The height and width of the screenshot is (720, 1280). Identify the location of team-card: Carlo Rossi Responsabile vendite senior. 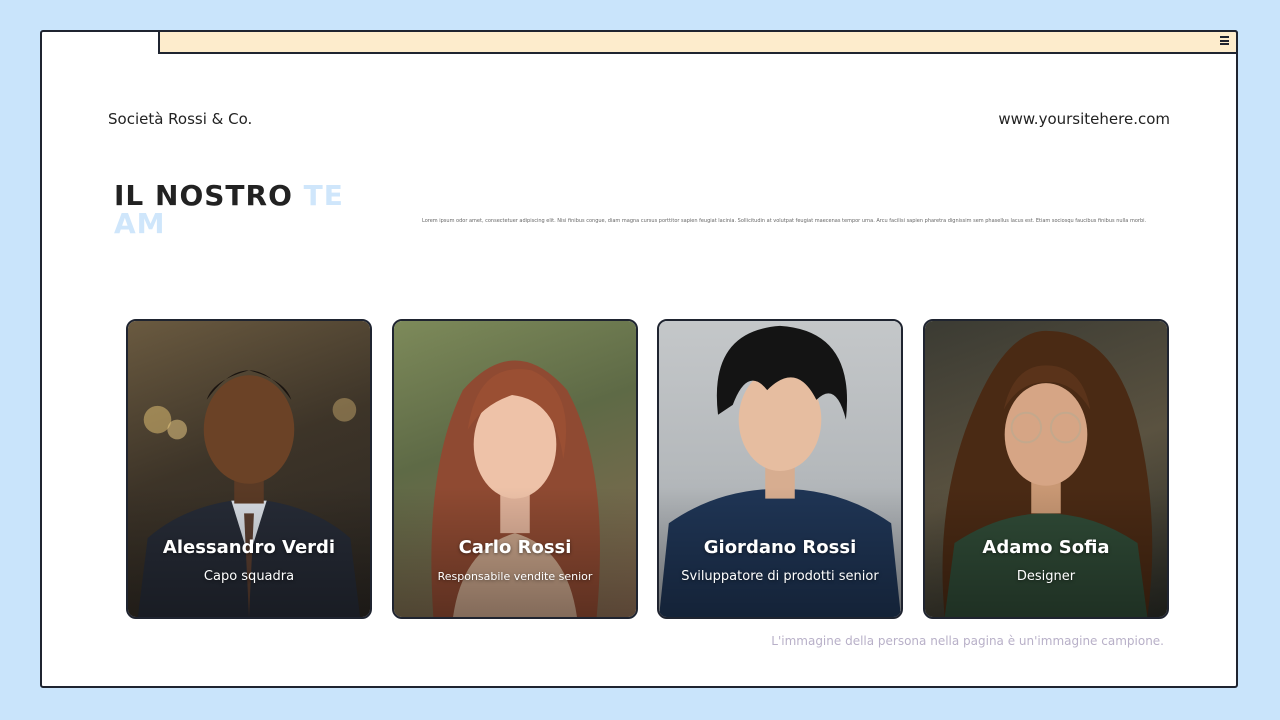
(515, 469).